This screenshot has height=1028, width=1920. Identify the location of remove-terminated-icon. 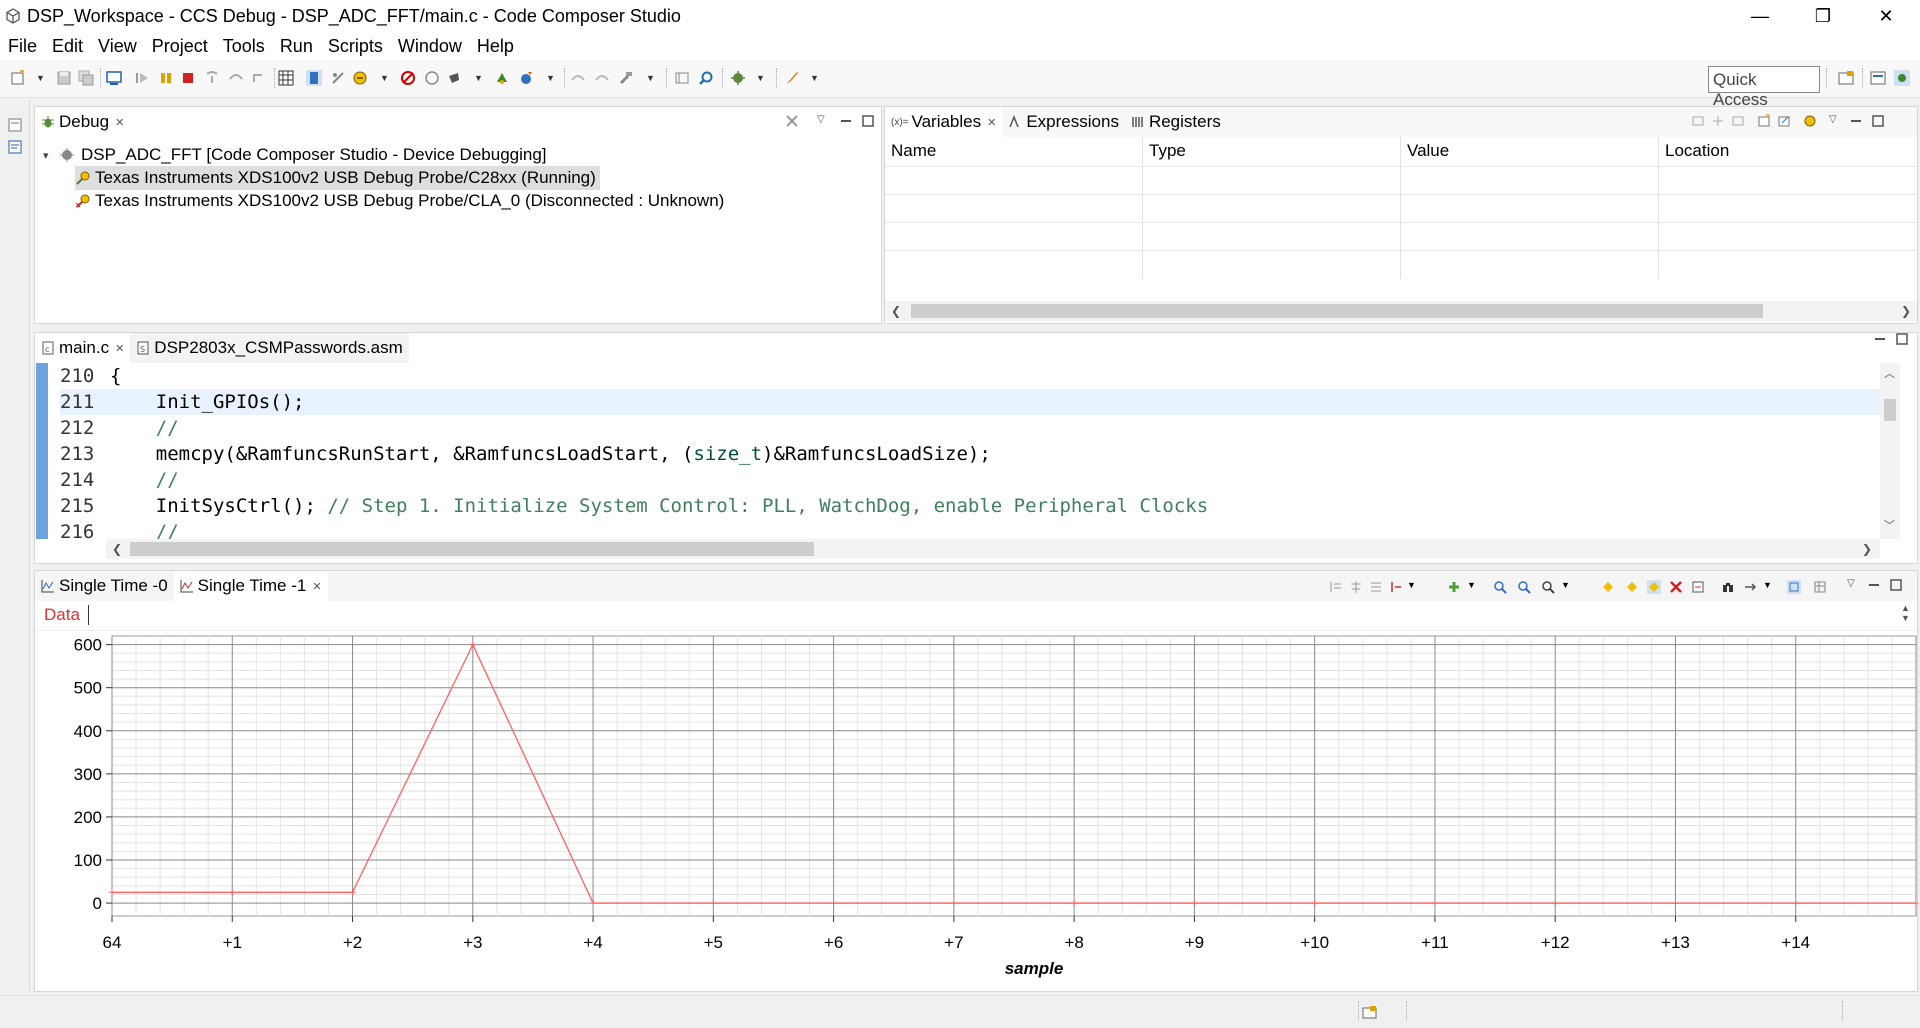
(792, 121).